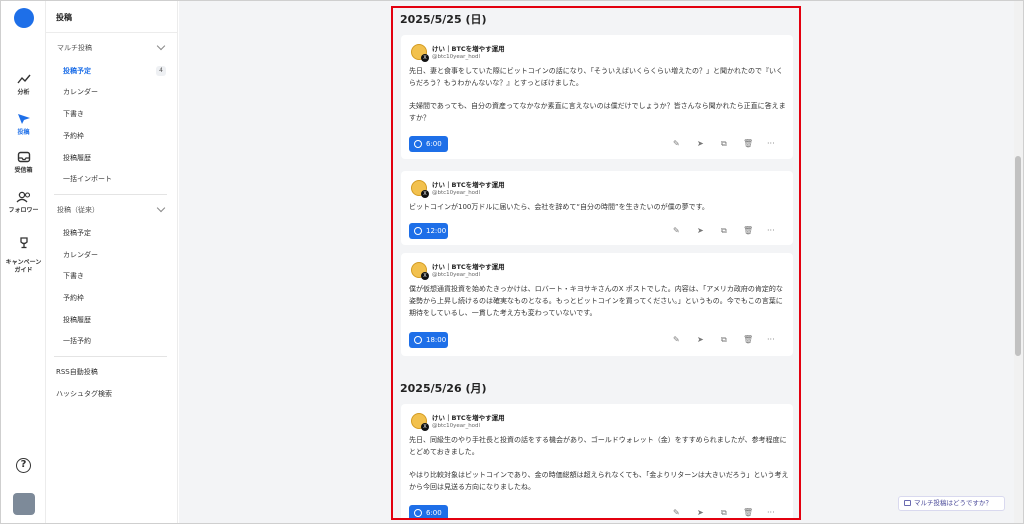 Image resolution: width=1024 pixels, height=524 pixels. I want to click on scrollbar-thumb, so click(1018, 256).